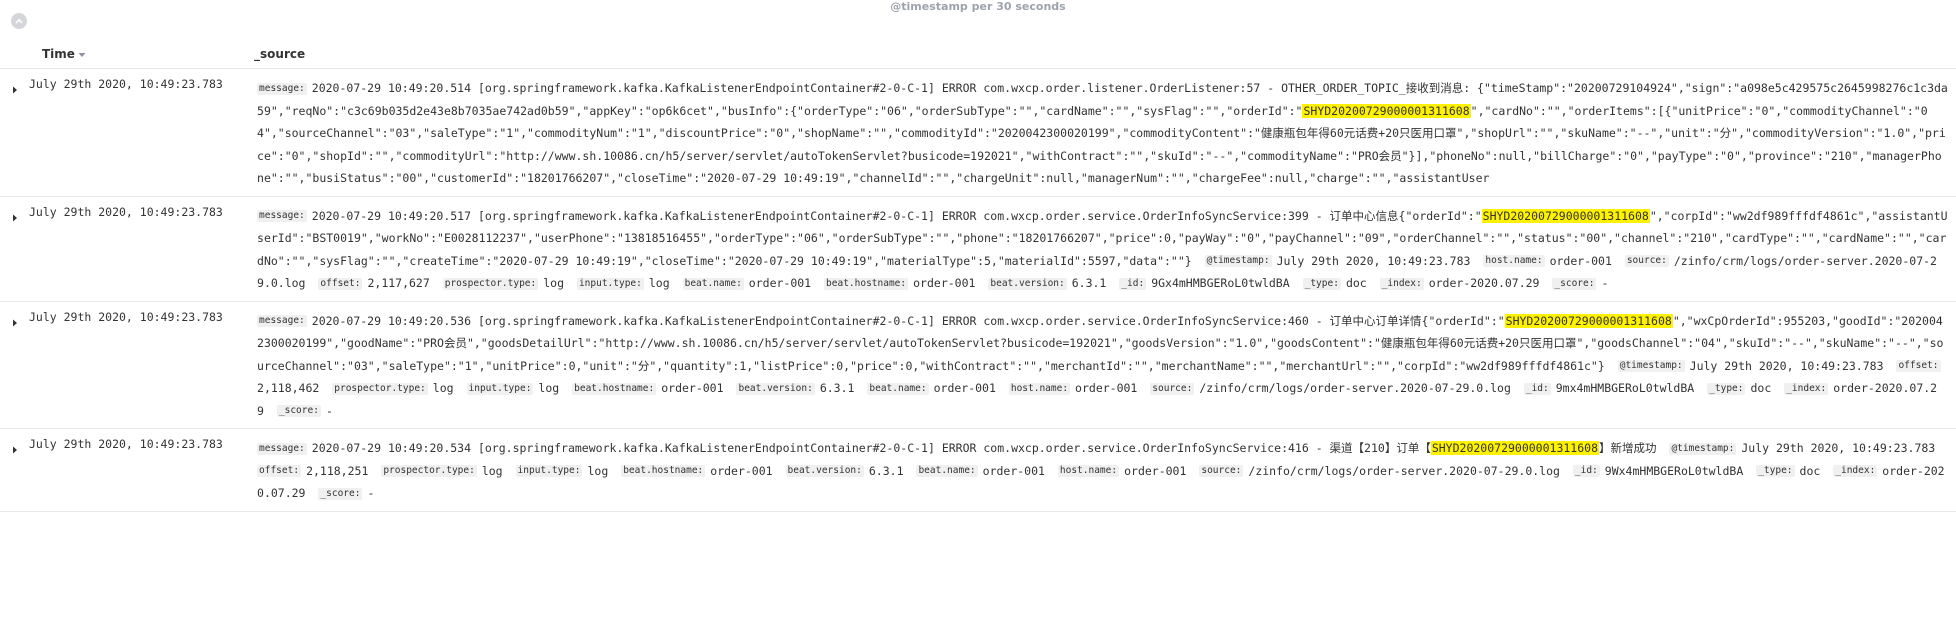  Describe the element at coordinates (19, 21) in the screenshot. I see `chevron-up-icon` at that location.